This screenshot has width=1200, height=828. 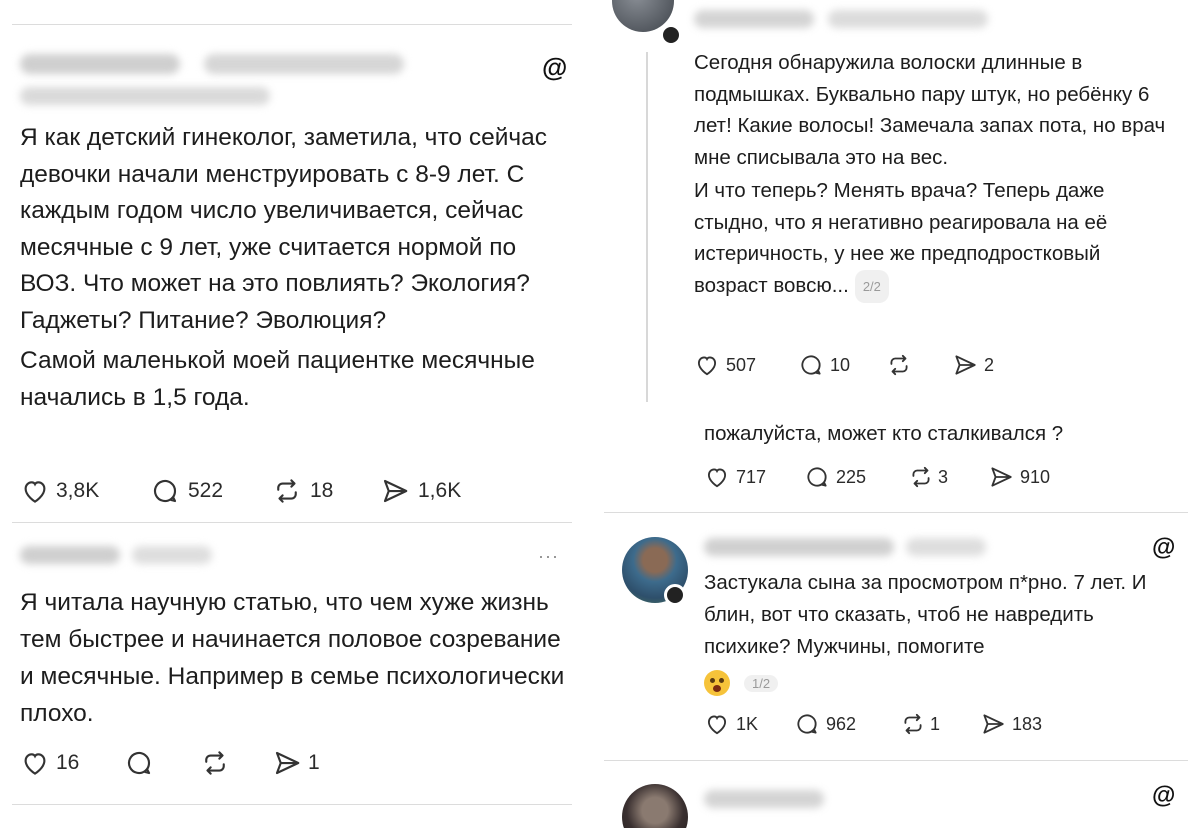 What do you see at coordinates (78, 490) in the screenshot?
I see `post1-likes-count: 3,8K` at bounding box center [78, 490].